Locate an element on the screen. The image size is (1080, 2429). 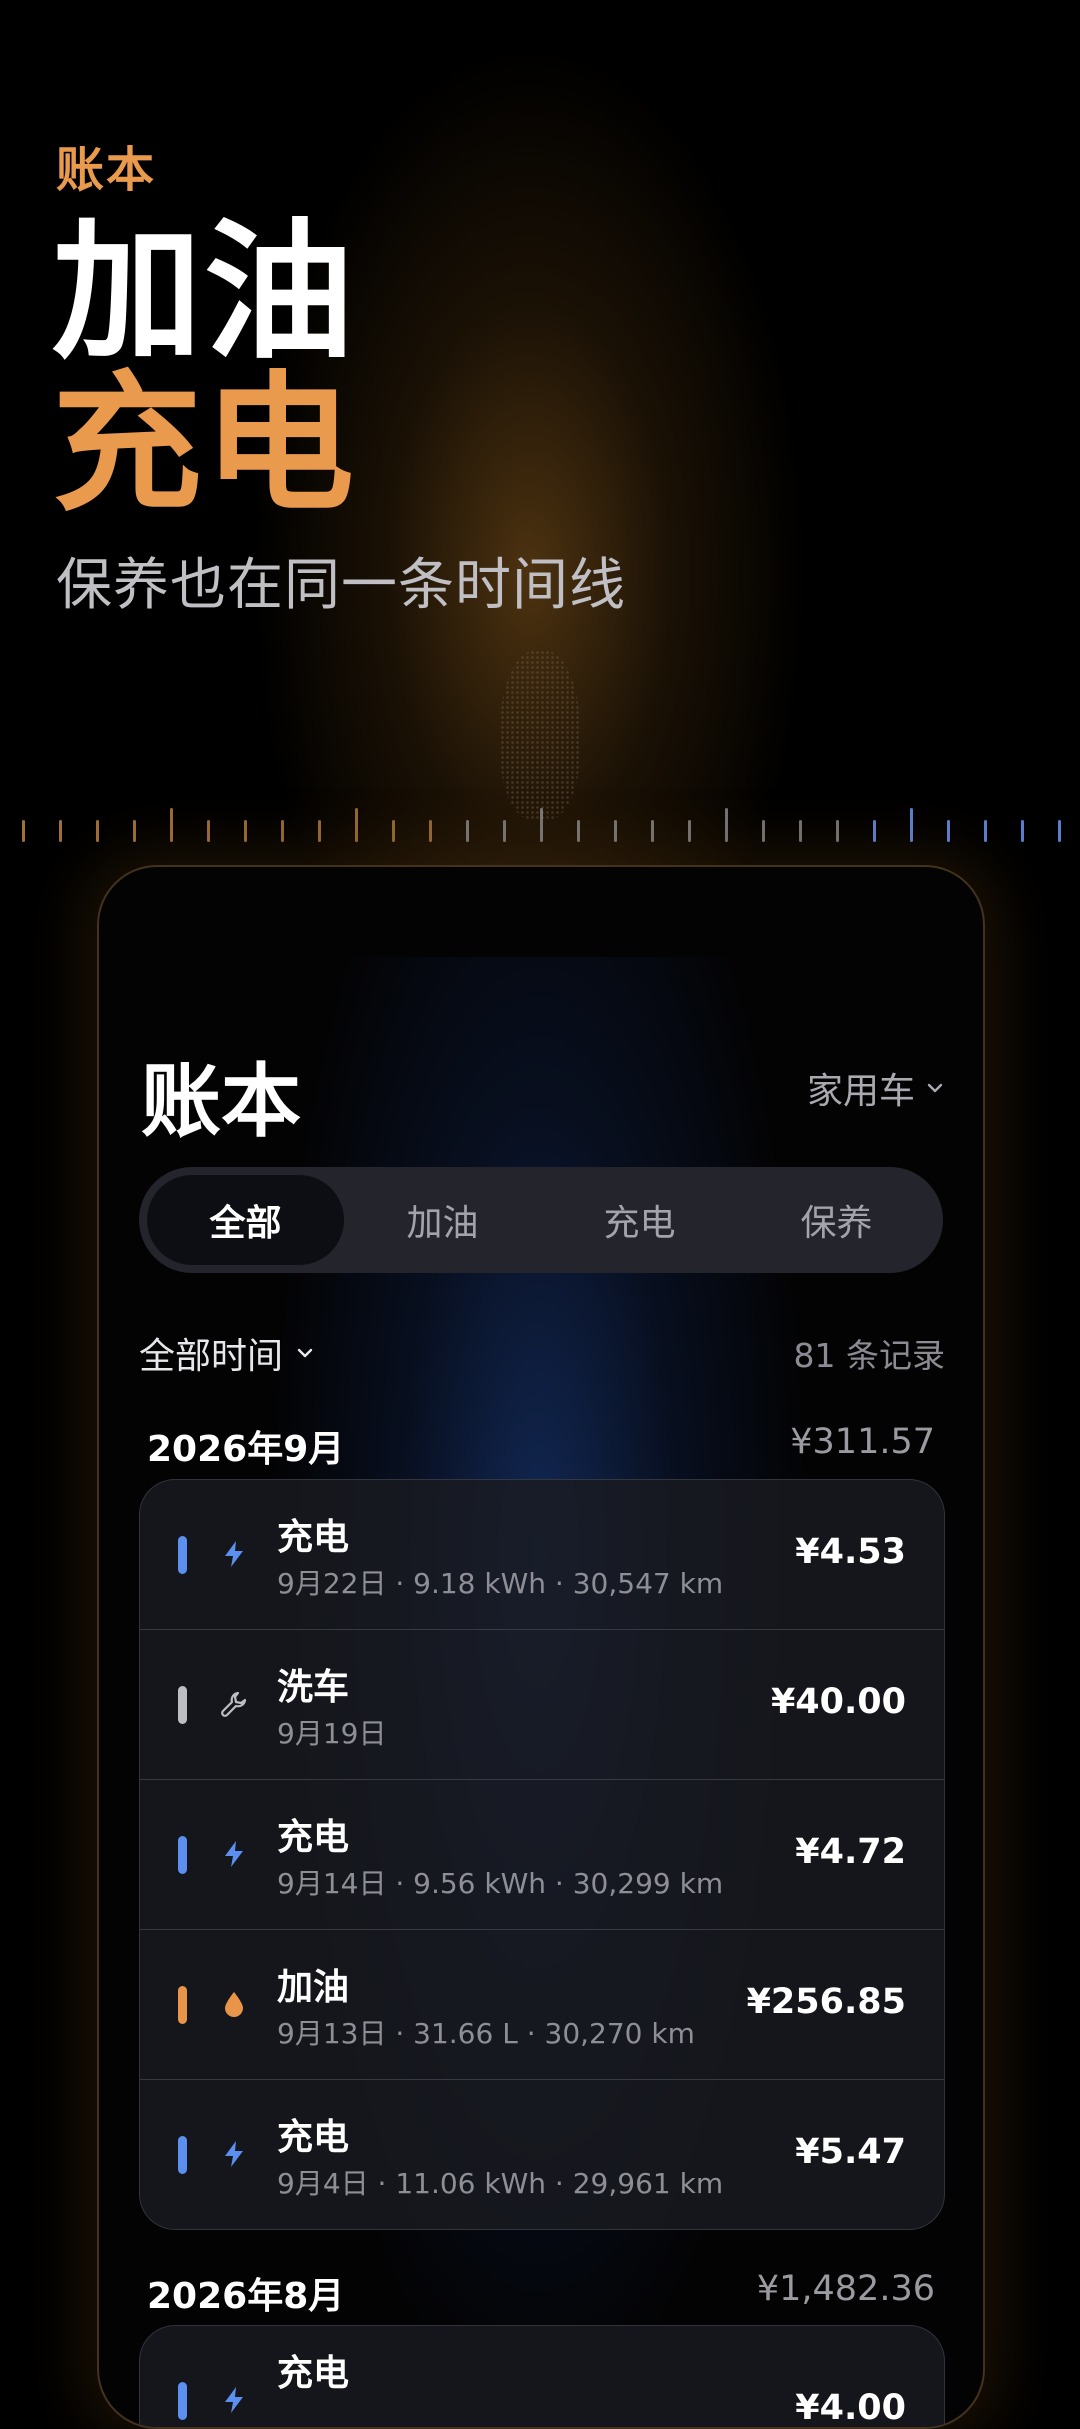
month-total: ¥1,482.36 is located at coordinates (845, 2289).